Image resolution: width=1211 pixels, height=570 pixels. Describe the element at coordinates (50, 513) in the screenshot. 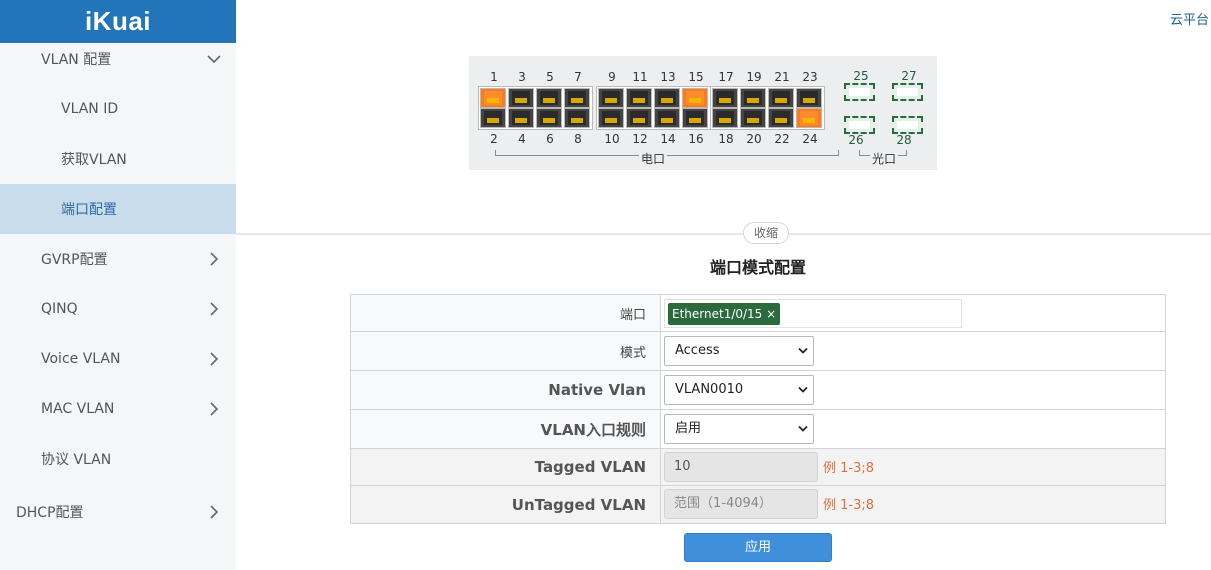

I see `sidebar-item-label: DHCP配置` at that location.